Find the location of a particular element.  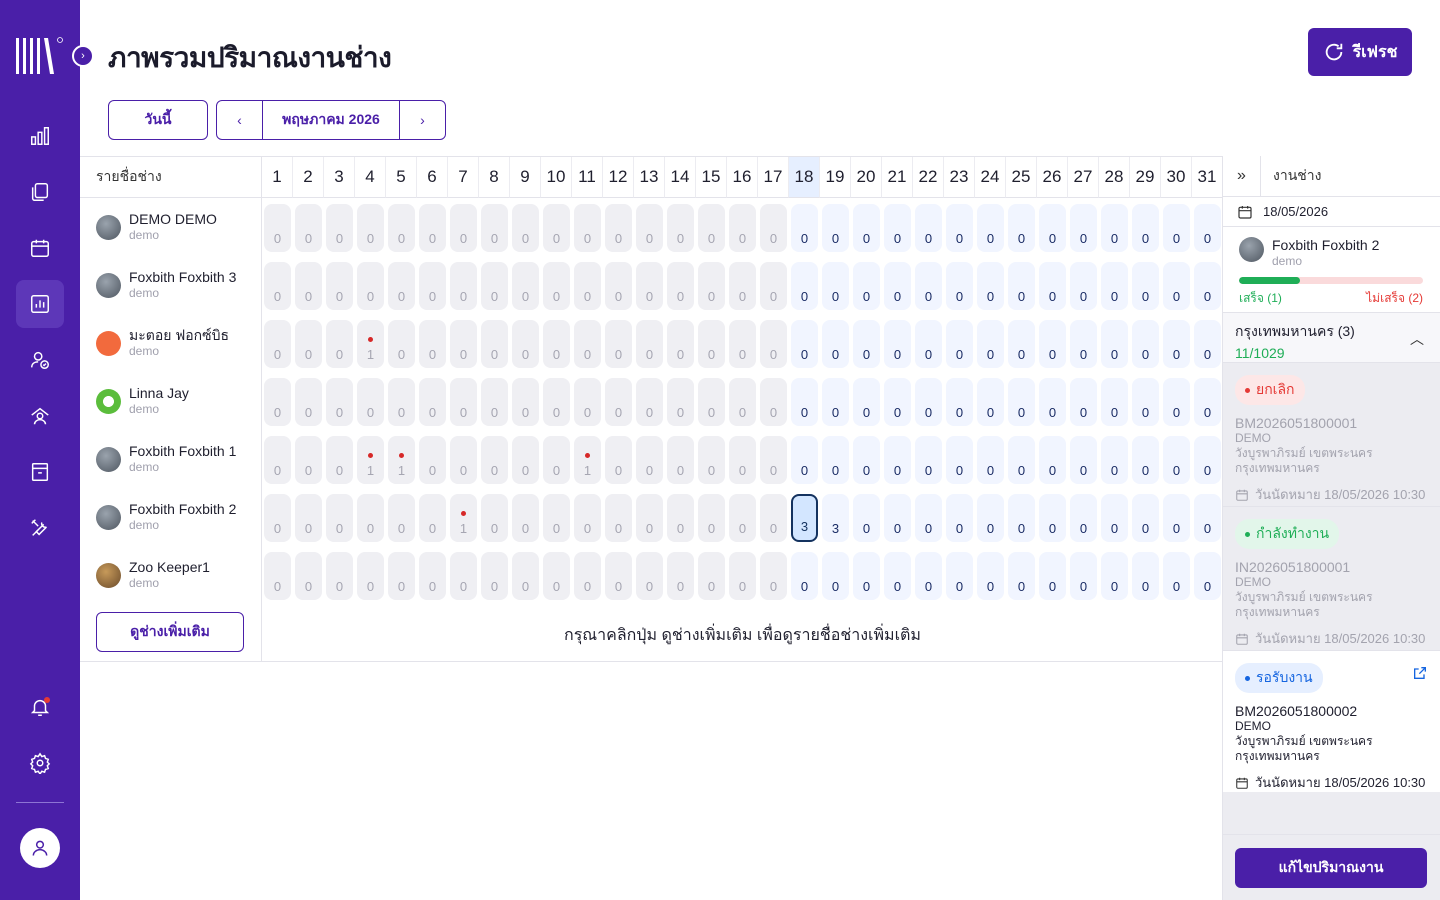

technician-row: Linna Jay demo is located at coordinates (142, 401).